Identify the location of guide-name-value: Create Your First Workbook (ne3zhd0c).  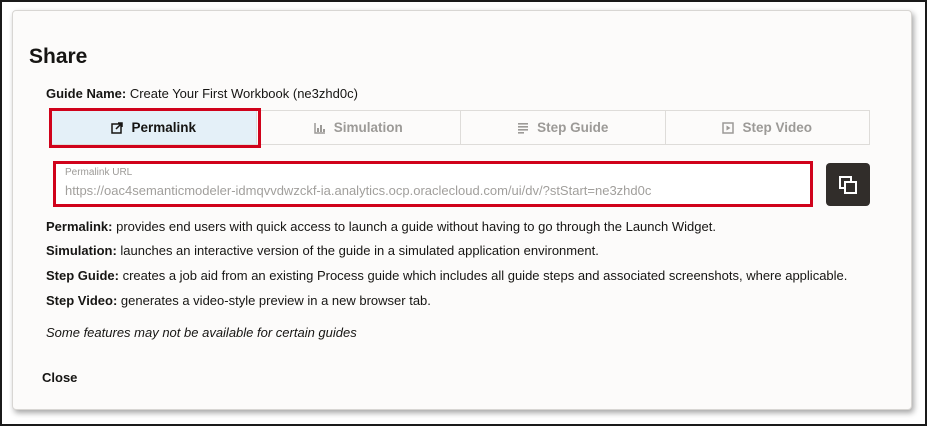
(243, 93).